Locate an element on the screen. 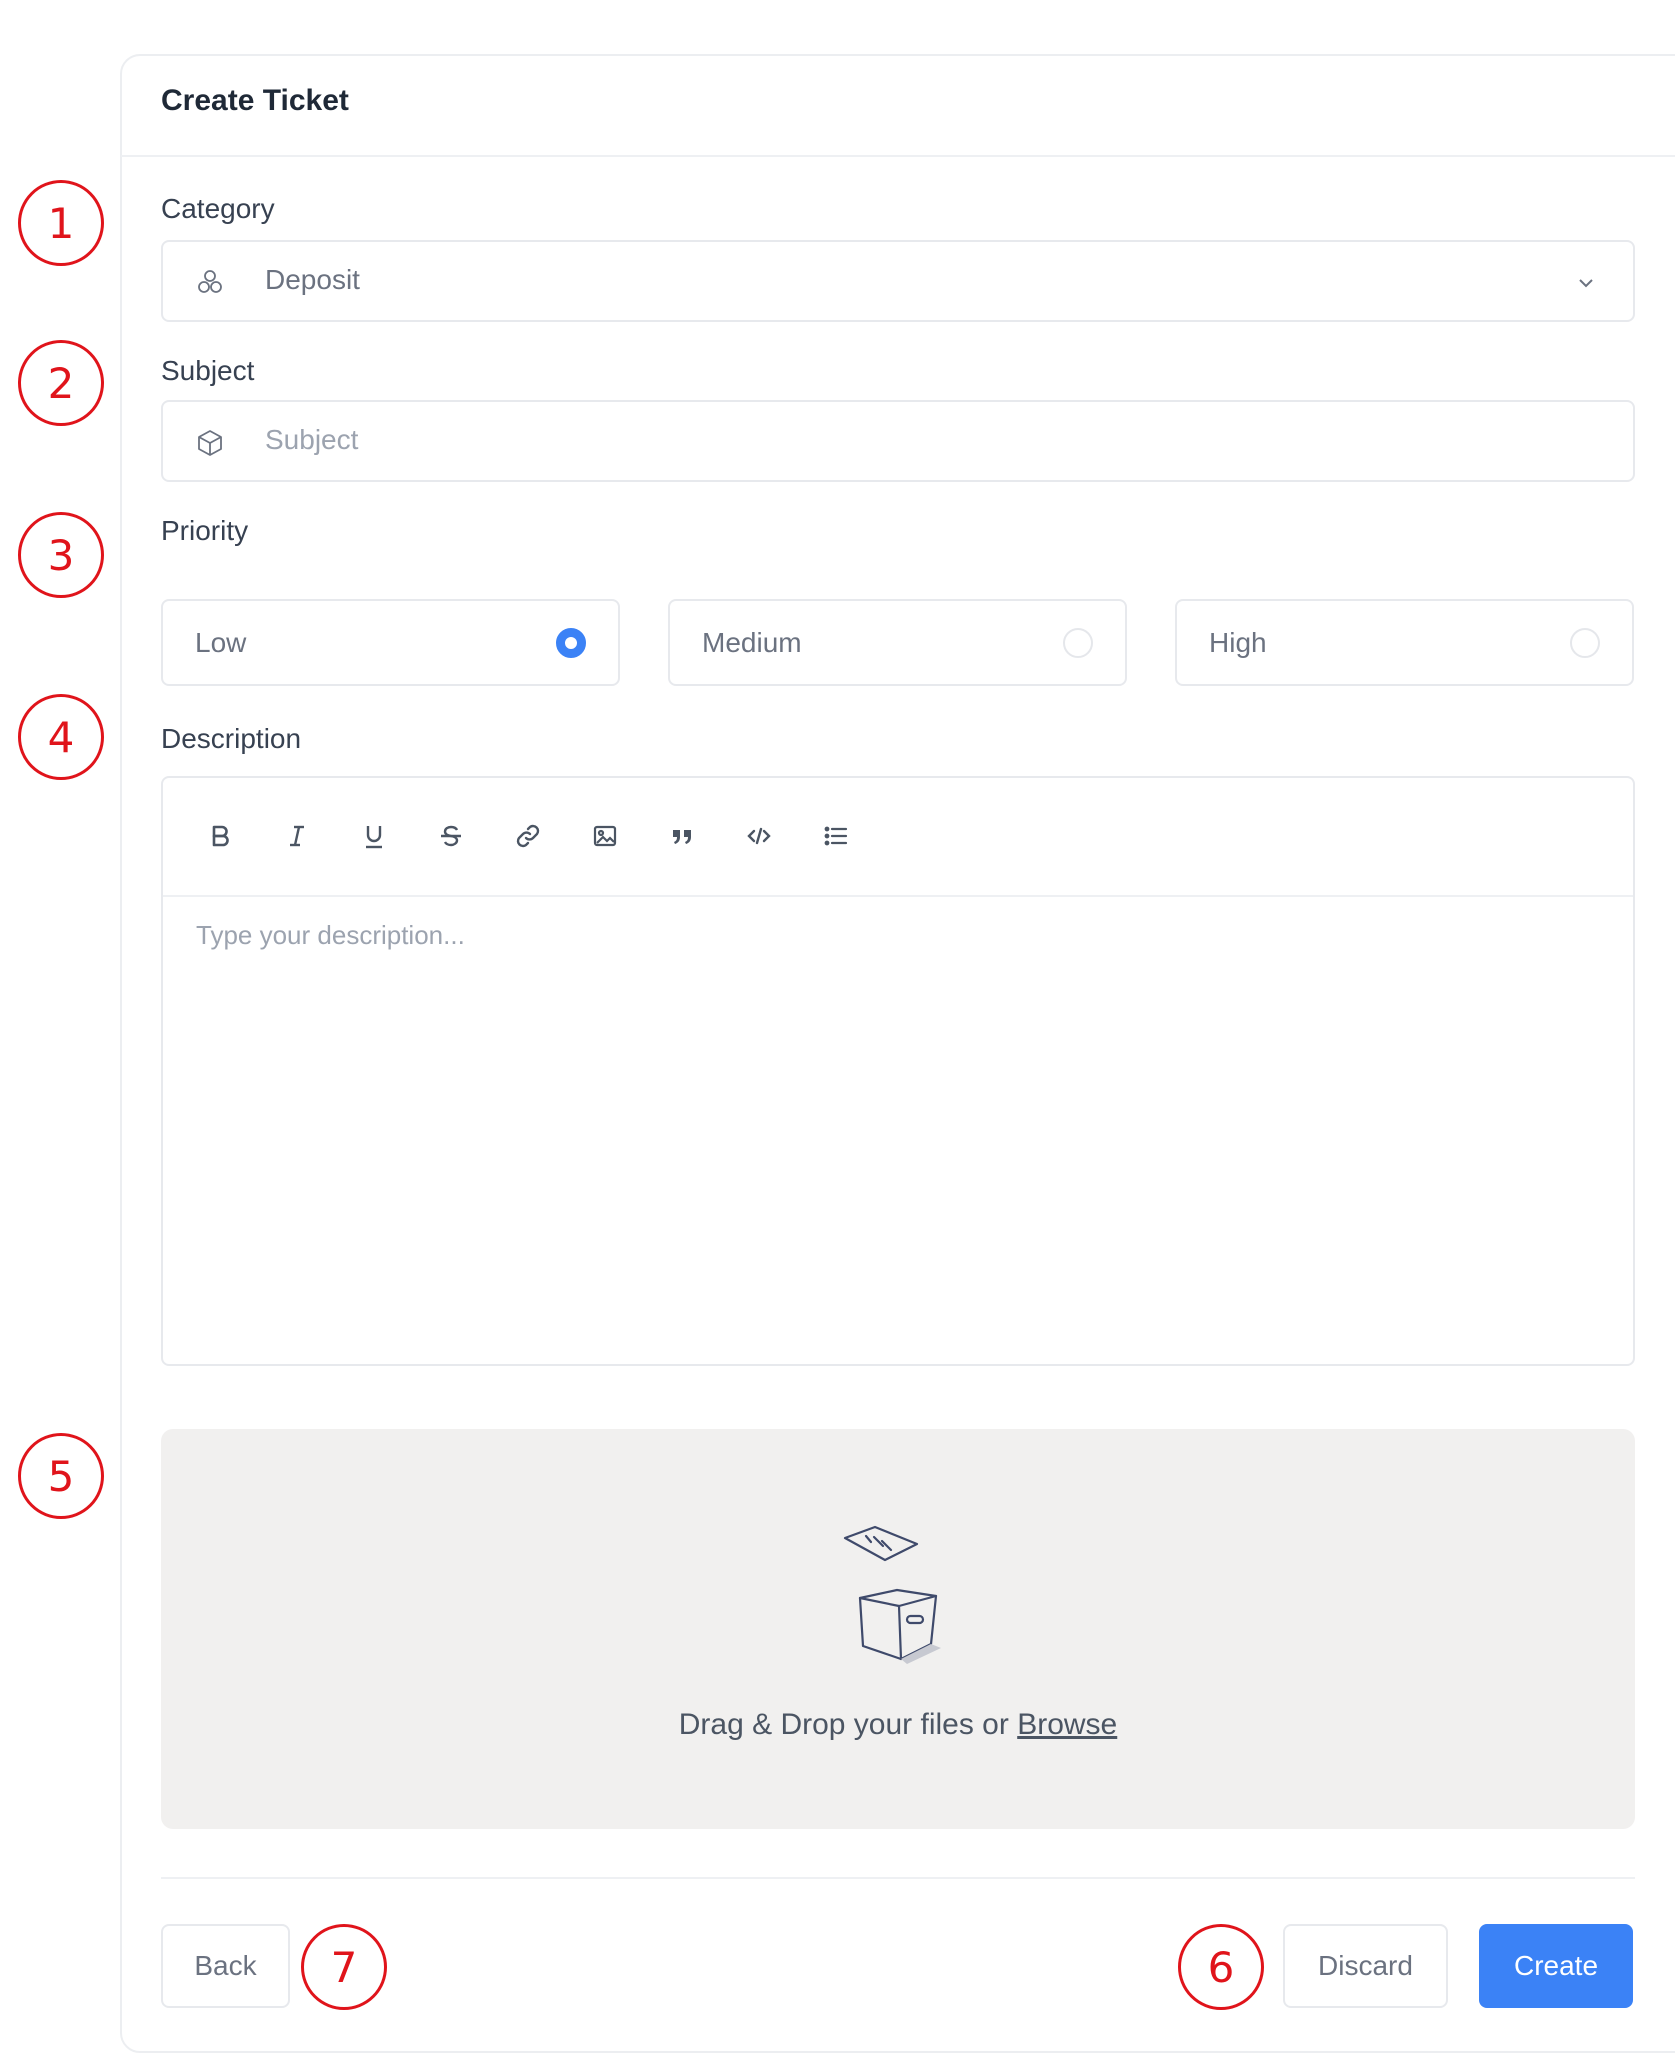 This screenshot has width=1675, height=2072. dropzone-instructions: Drag & Drop your files or is located at coordinates (843, 1724).